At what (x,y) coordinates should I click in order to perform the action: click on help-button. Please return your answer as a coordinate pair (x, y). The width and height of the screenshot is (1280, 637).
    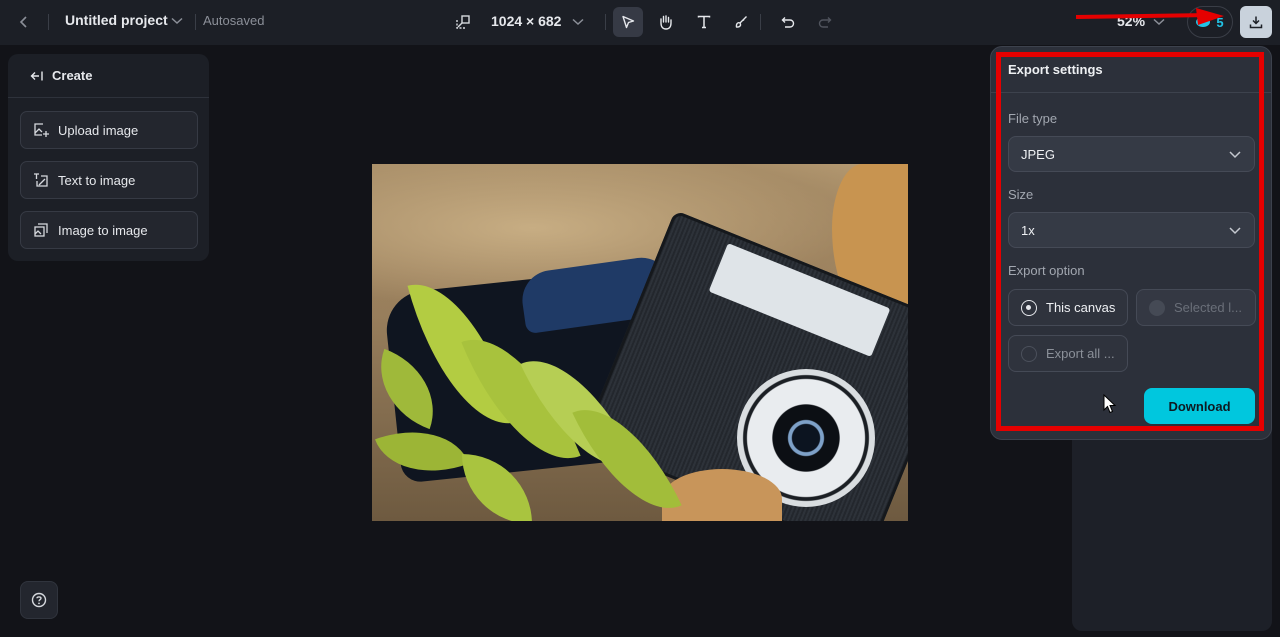
    Looking at the image, I should click on (39, 600).